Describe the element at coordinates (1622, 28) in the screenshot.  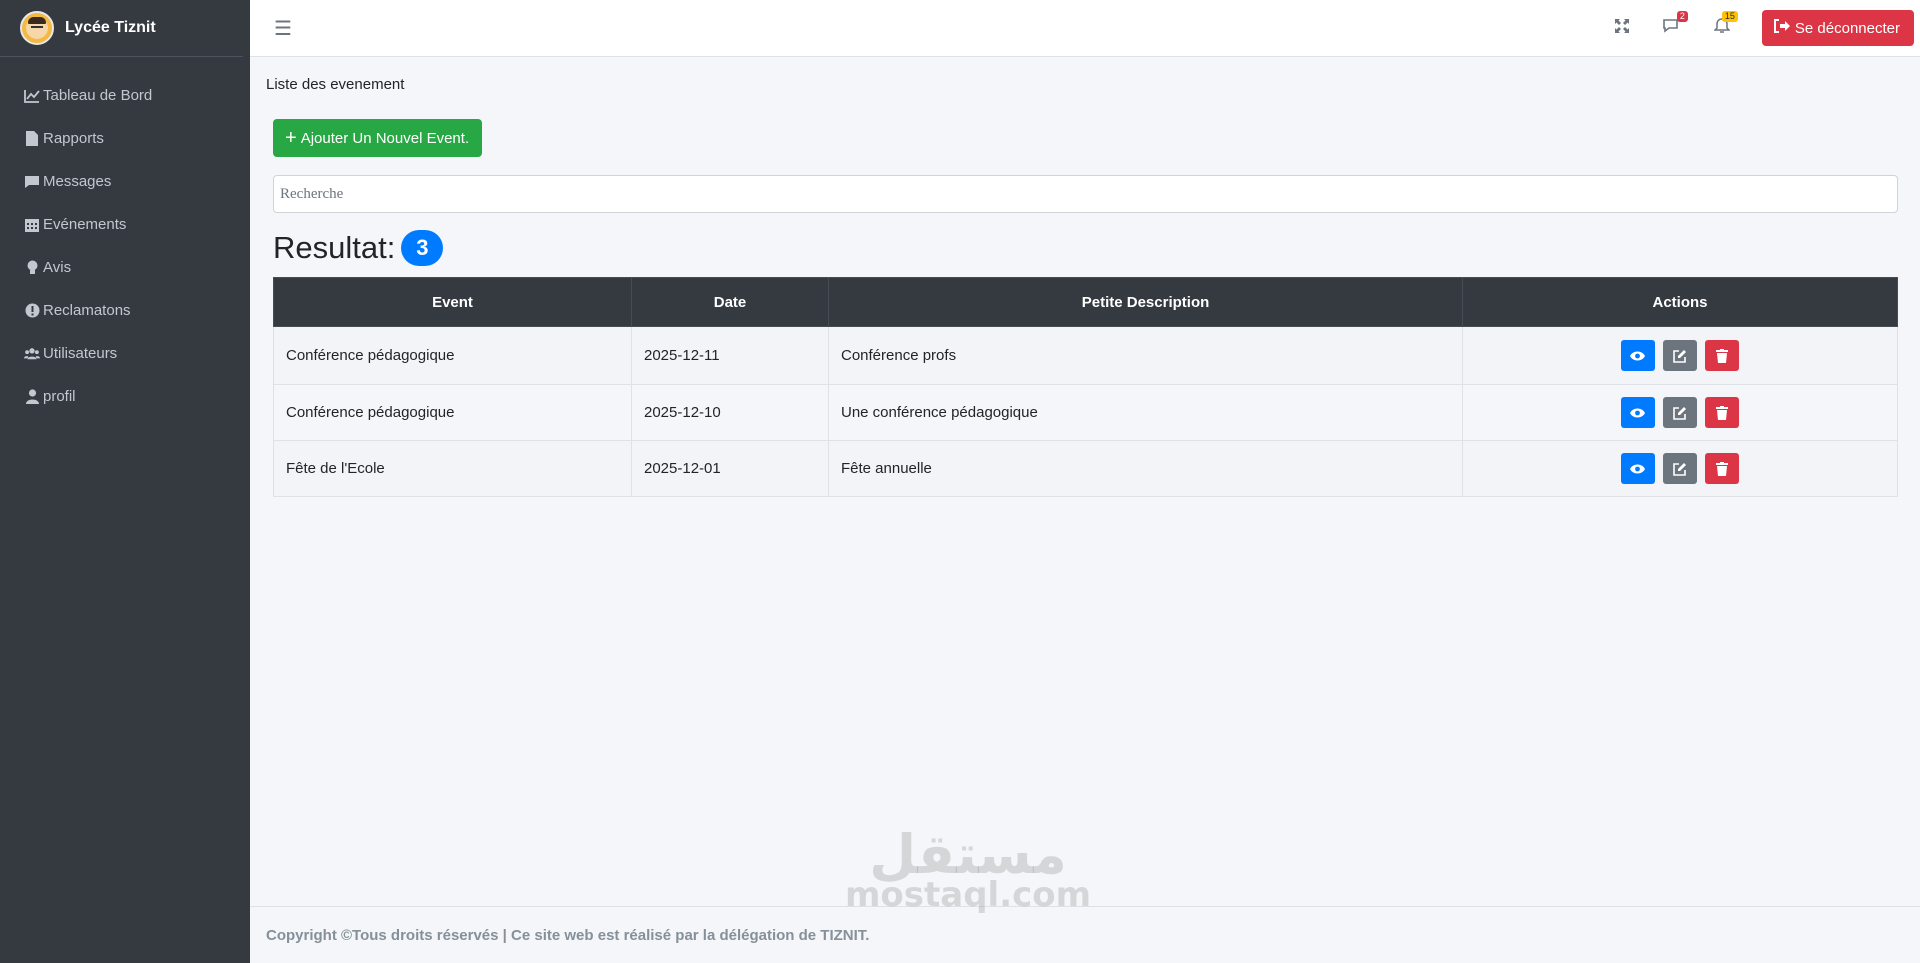
I see `fullscreen-icon` at that location.